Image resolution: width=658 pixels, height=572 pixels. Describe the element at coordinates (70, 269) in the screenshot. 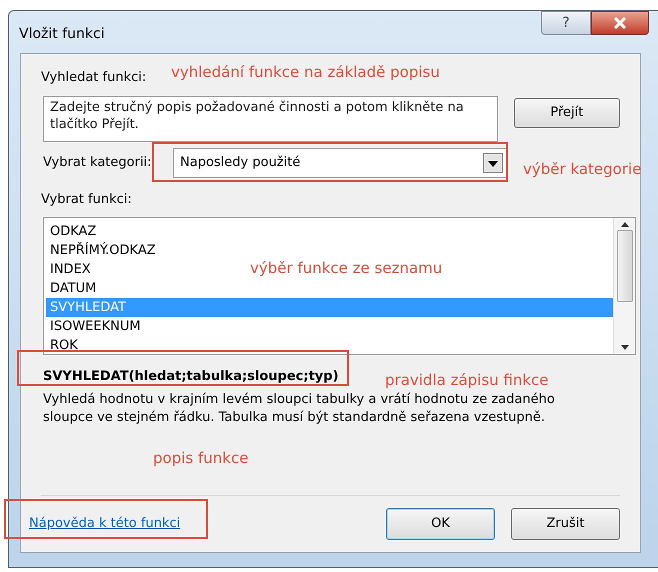

I see `function-item: INDEX` at that location.